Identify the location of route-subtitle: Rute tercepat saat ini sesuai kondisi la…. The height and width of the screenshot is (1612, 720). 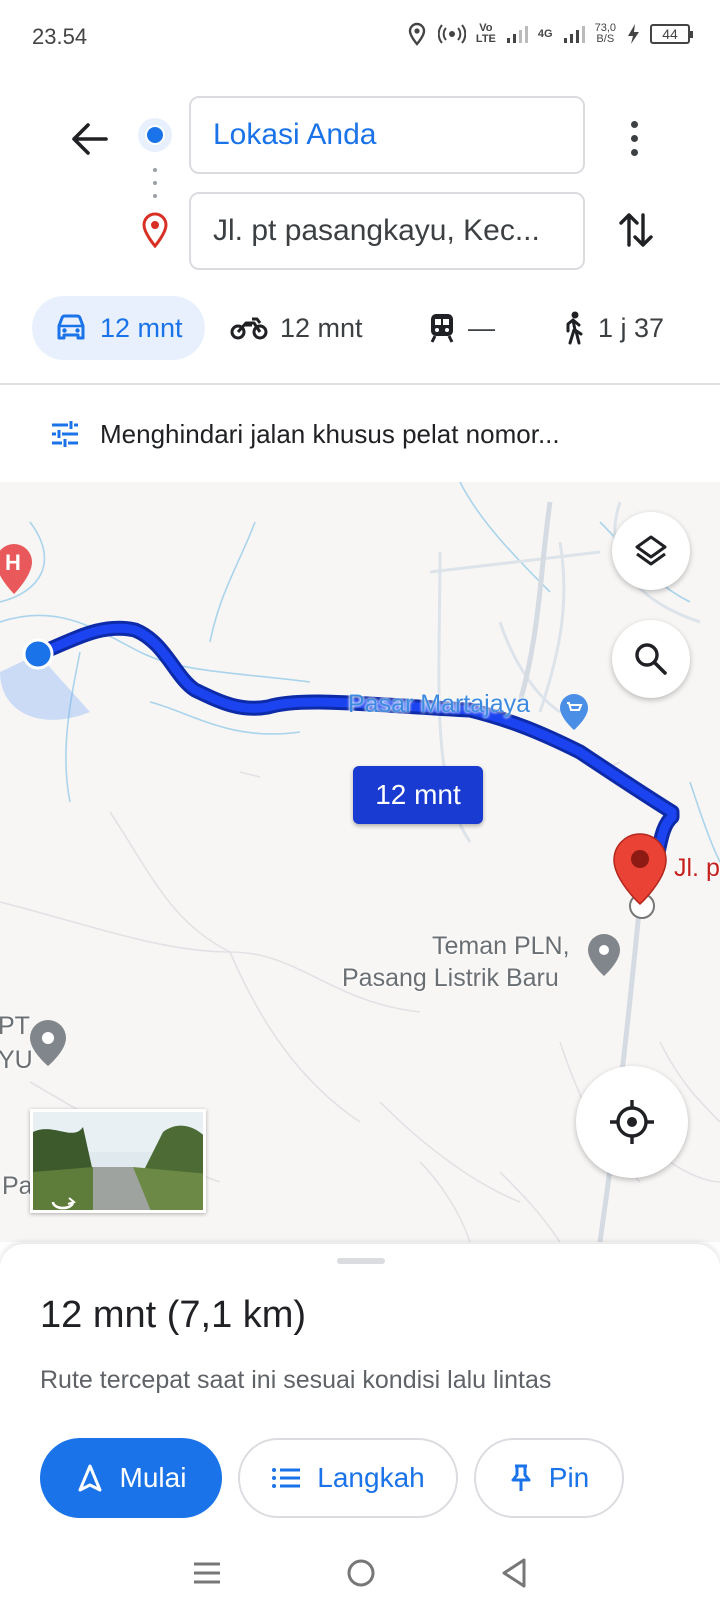
(296, 1380).